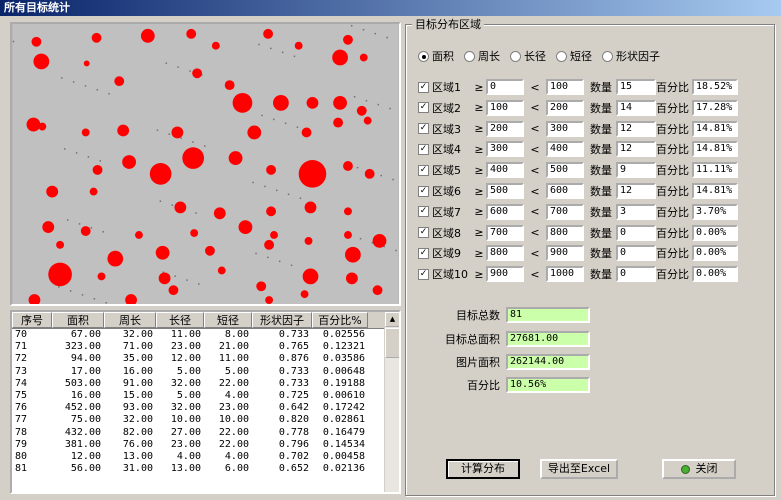  I want to click on table-row: 71 323.00 71.00 23.00 21.00 0.765 0.12321, so click(205, 347).